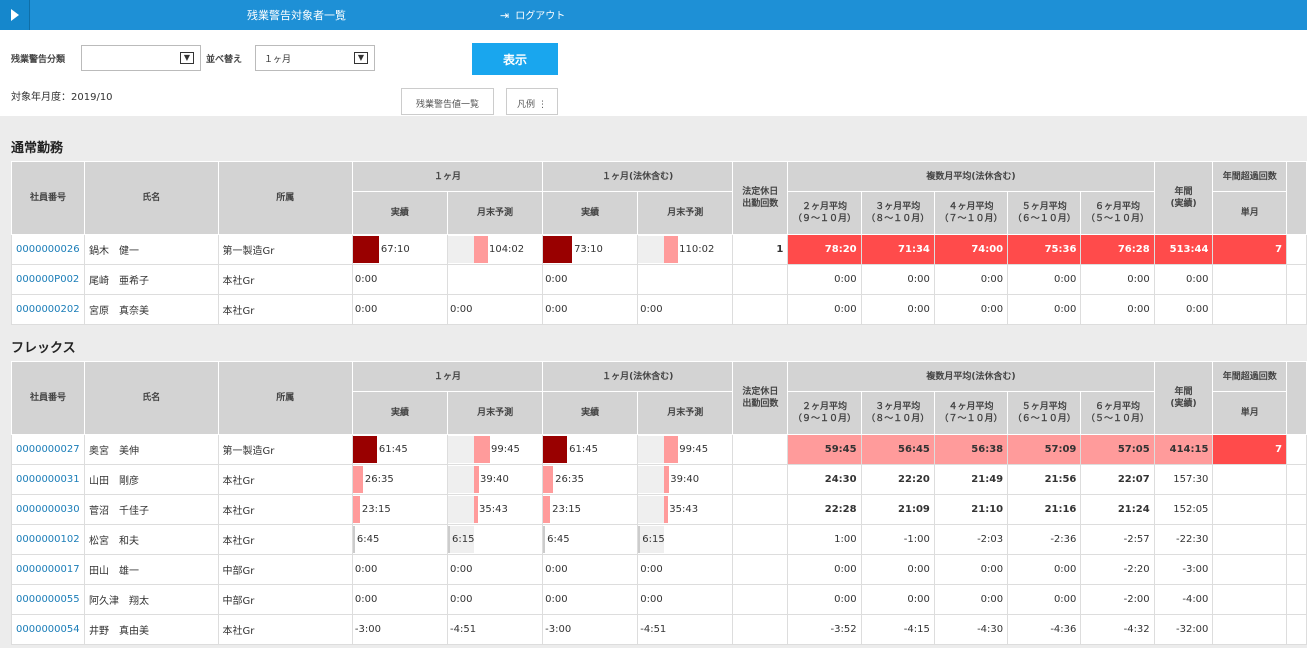  I want to click on legend-label: 凡例, so click(526, 105).